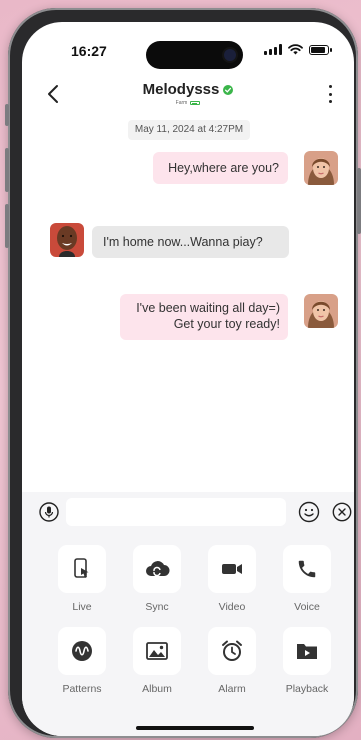  Describe the element at coordinates (273, 49) in the screenshot. I see `cellular-signal-icon` at that location.